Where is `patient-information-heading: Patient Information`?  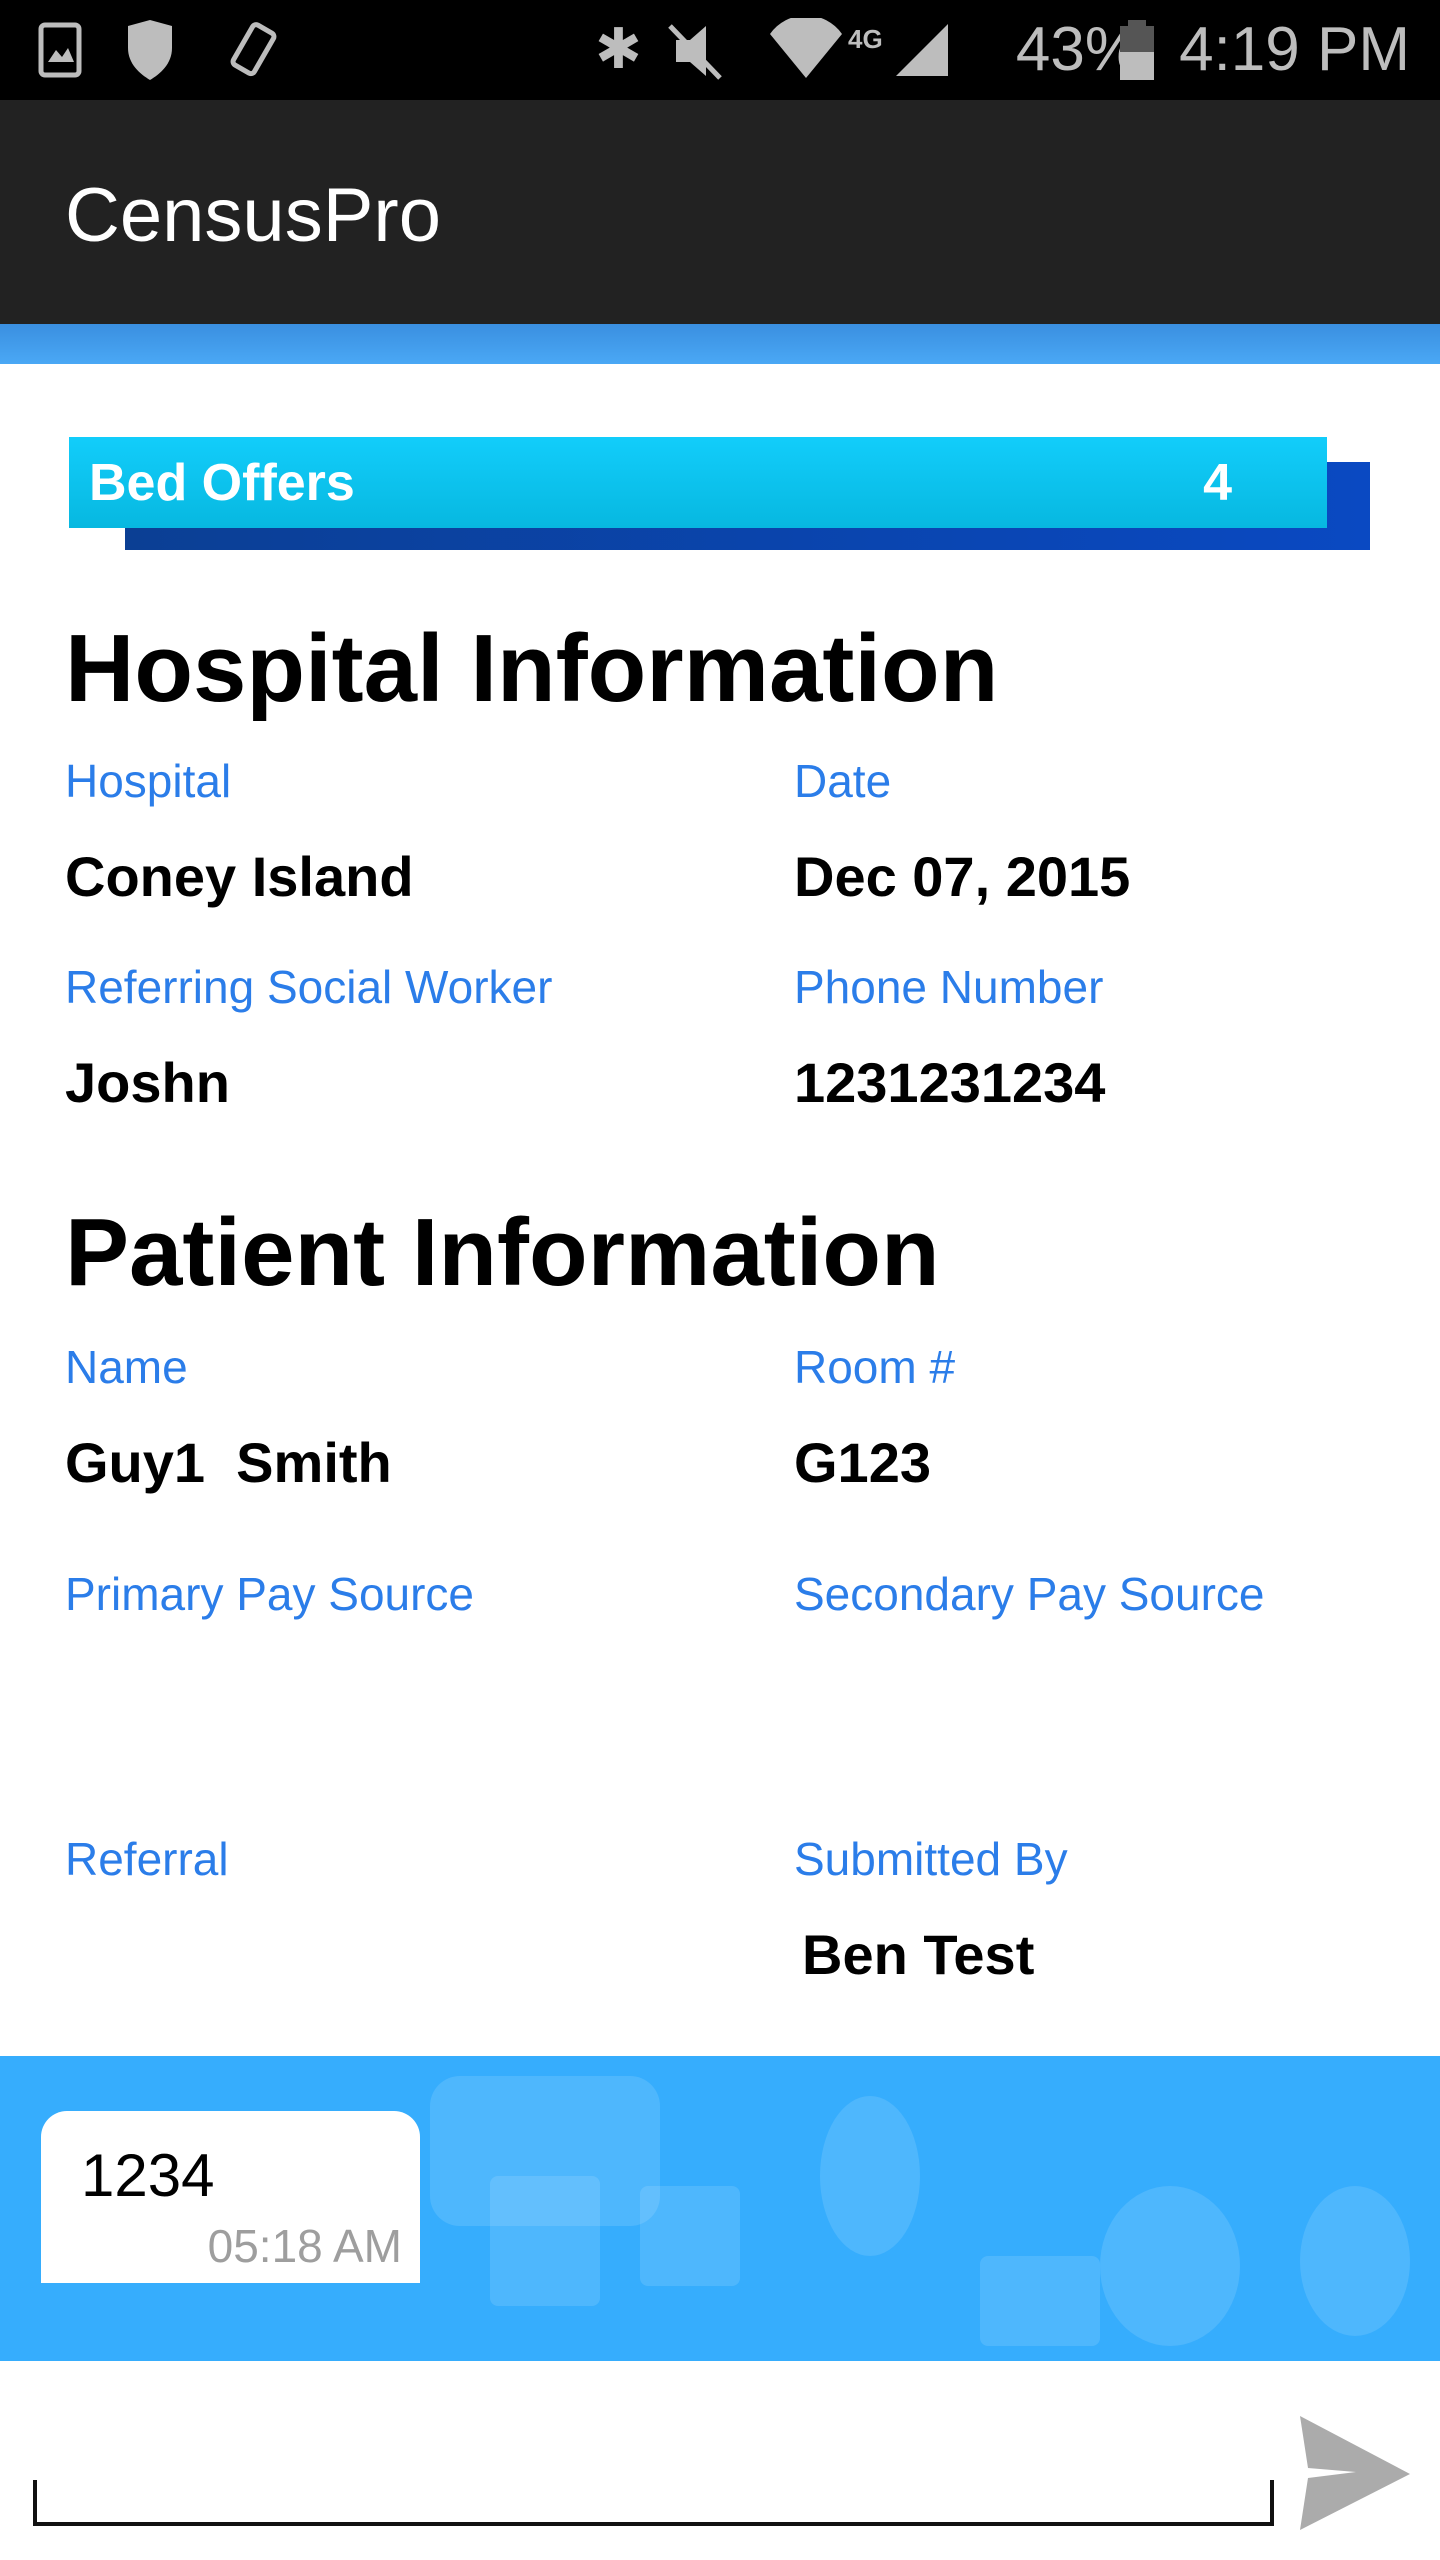
patient-information-heading: Patient Information is located at coordinates (502, 1252).